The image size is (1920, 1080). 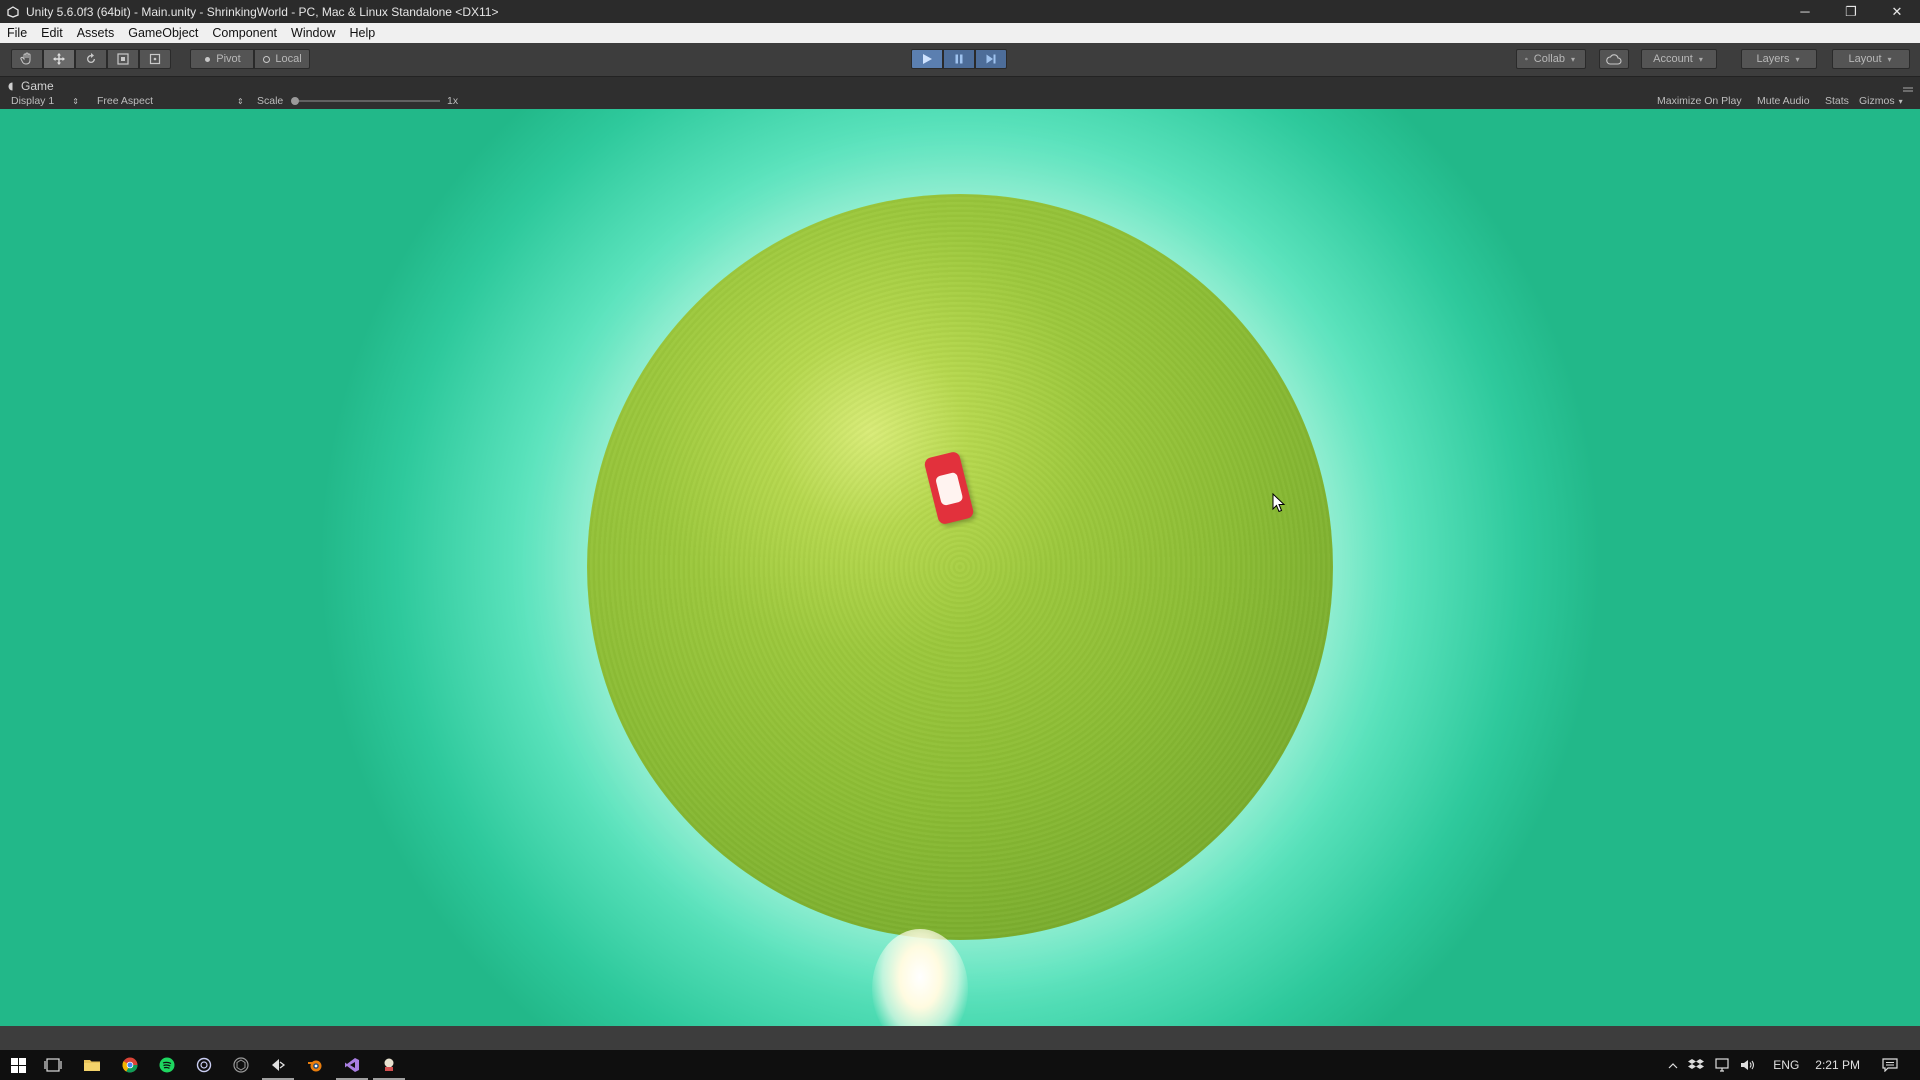 I want to click on move-arrows-icon, so click(x=59, y=59).